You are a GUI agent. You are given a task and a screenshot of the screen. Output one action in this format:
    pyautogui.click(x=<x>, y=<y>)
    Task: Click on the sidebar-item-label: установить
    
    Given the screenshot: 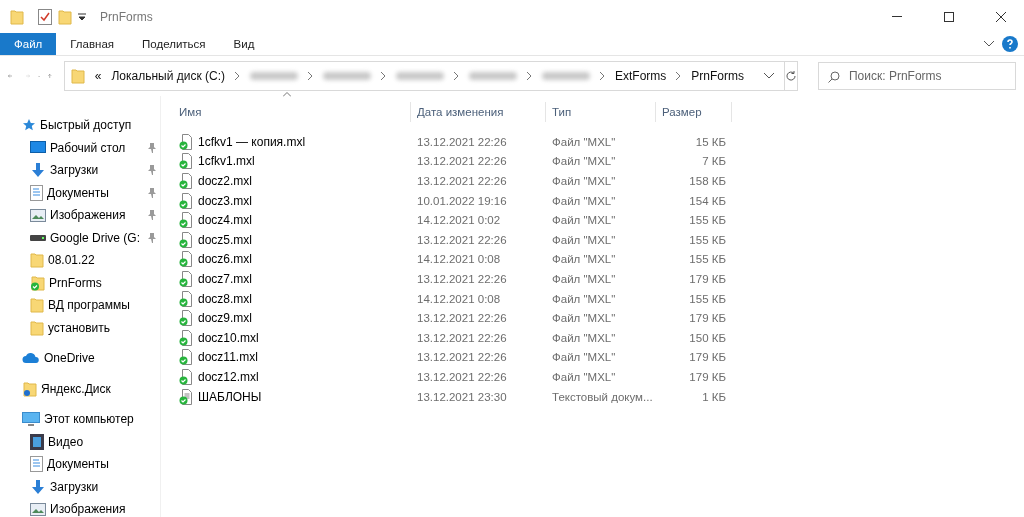 What is the action you would take?
    pyautogui.click(x=79, y=327)
    